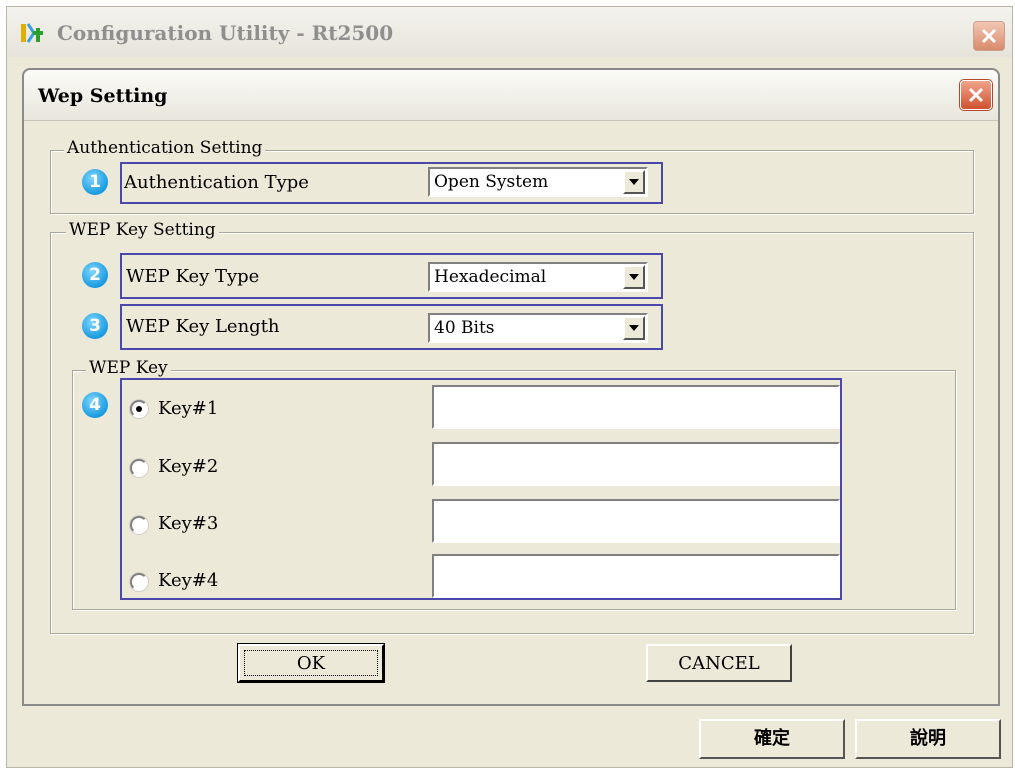 The image size is (1015, 773). Describe the element at coordinates (188, 466) in the screenshot. I see `key2-label: Key#2` at that location.